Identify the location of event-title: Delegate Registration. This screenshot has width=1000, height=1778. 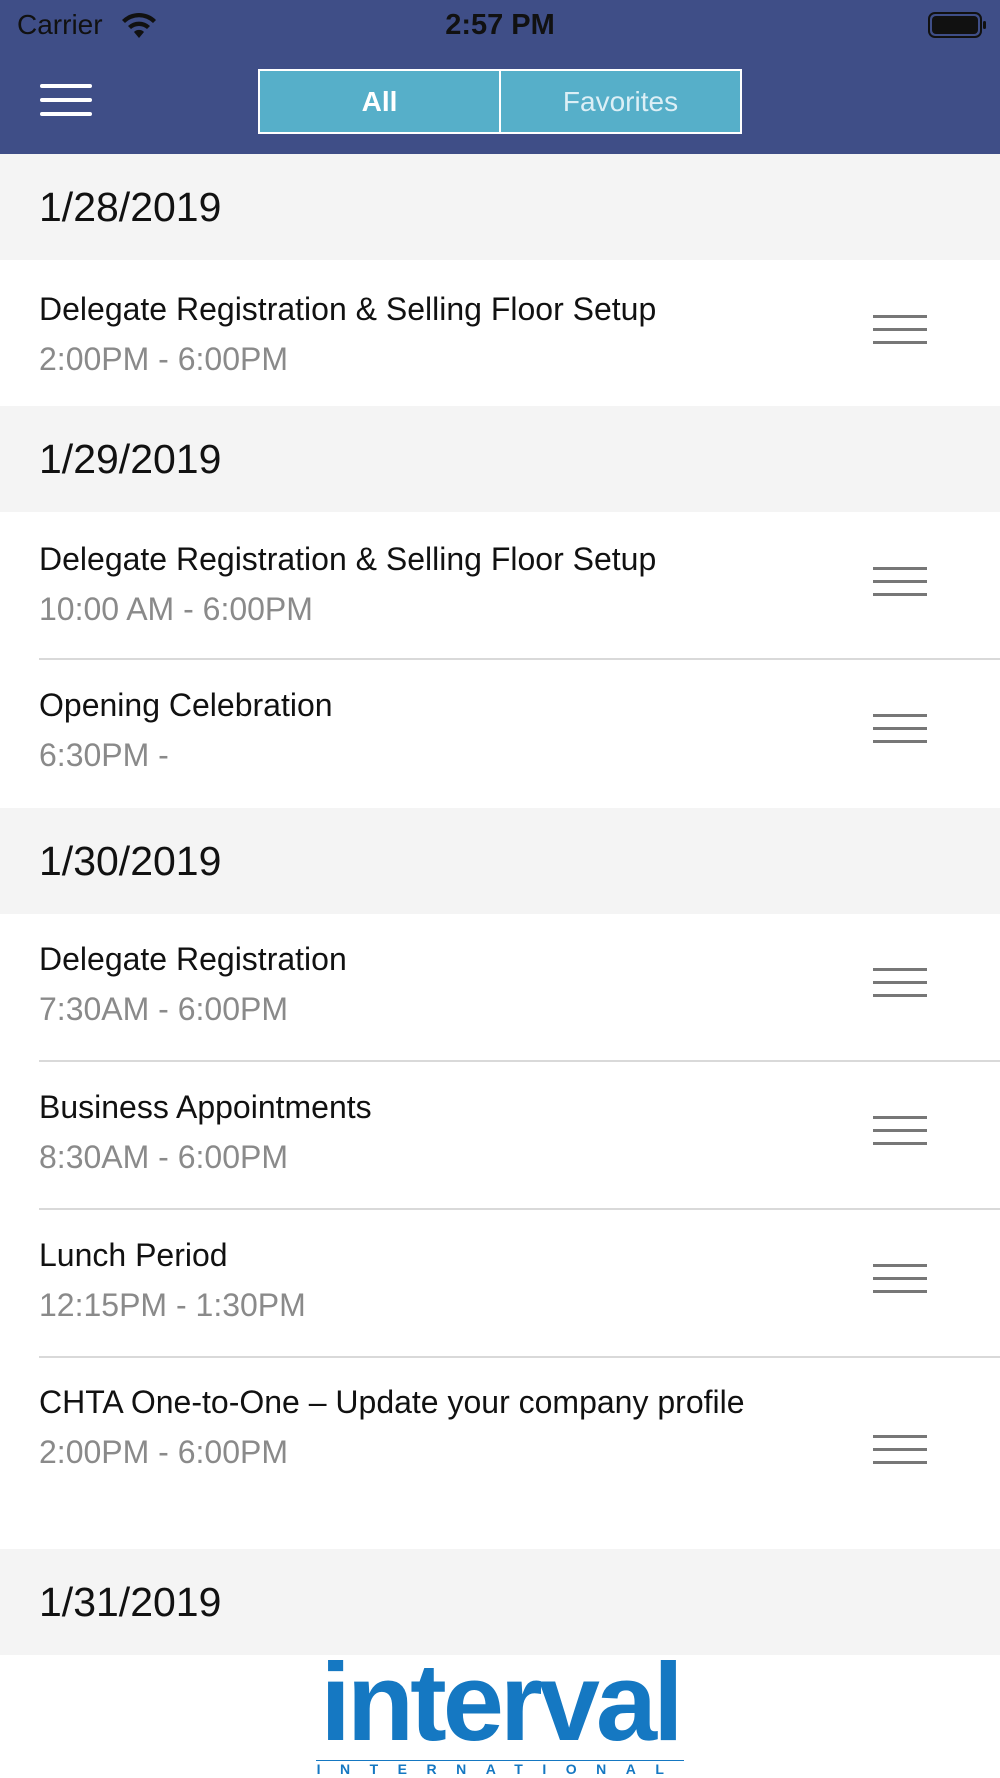
(193, 959).